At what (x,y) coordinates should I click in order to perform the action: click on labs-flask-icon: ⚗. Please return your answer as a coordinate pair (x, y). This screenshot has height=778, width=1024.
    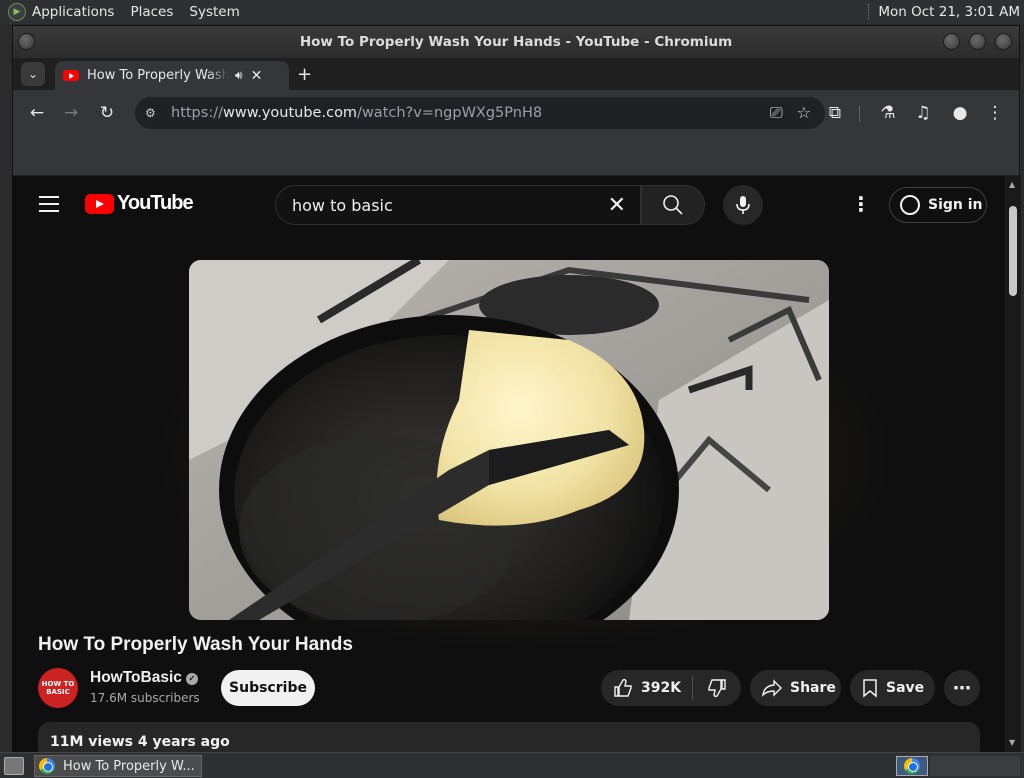
    Looking at the image, I should click on (888, 113).